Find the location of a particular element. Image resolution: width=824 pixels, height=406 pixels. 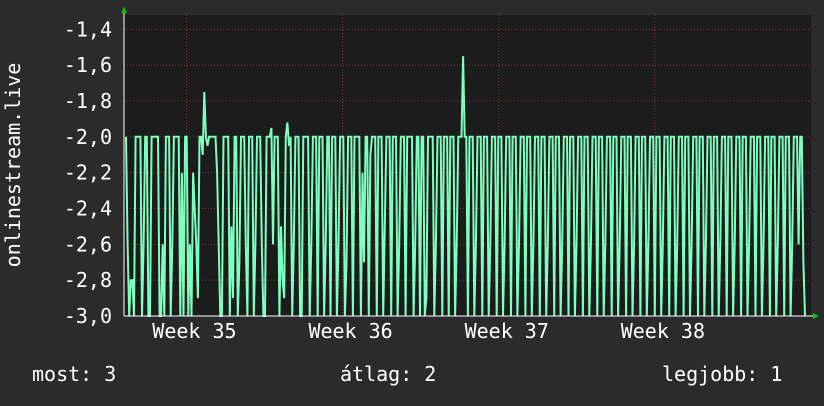

stat-current: most: 3 is located at coordinates (74, 374).